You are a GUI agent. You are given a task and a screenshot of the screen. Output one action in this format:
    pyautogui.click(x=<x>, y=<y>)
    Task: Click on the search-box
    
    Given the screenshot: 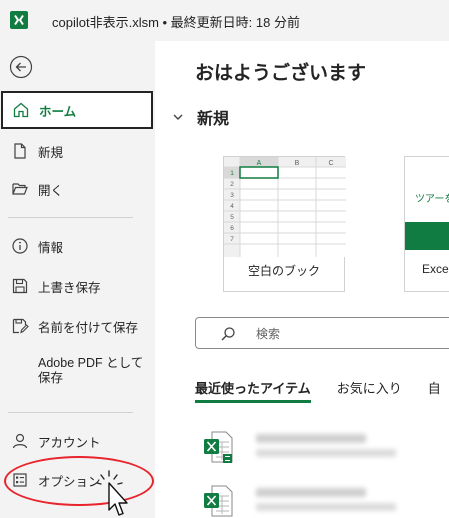 What is the action you would take?
    pyautogui.click(x=322, y=333)
    